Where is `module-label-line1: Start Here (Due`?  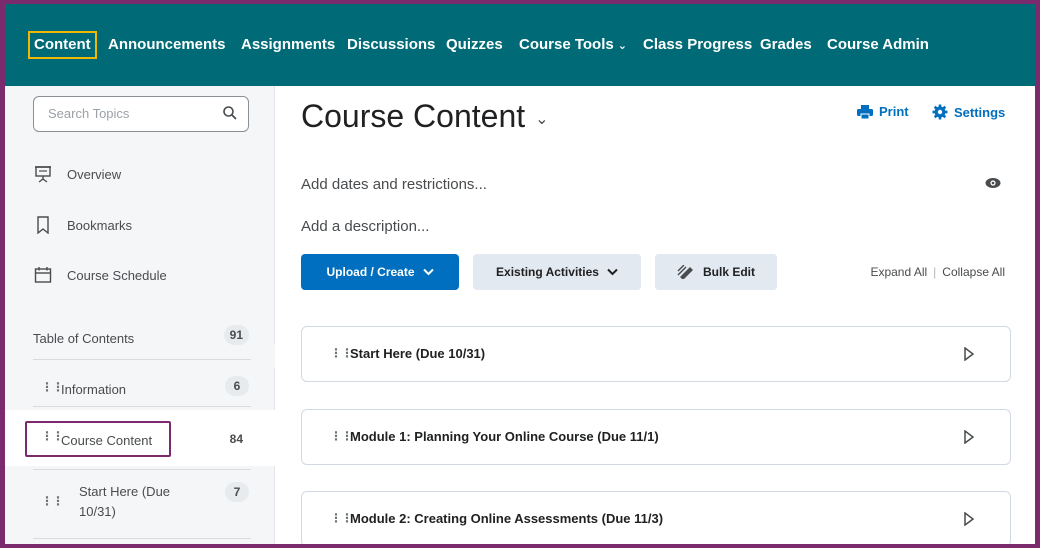 module-label-line1: Start Here (Due is located at coordinates (125, 491).